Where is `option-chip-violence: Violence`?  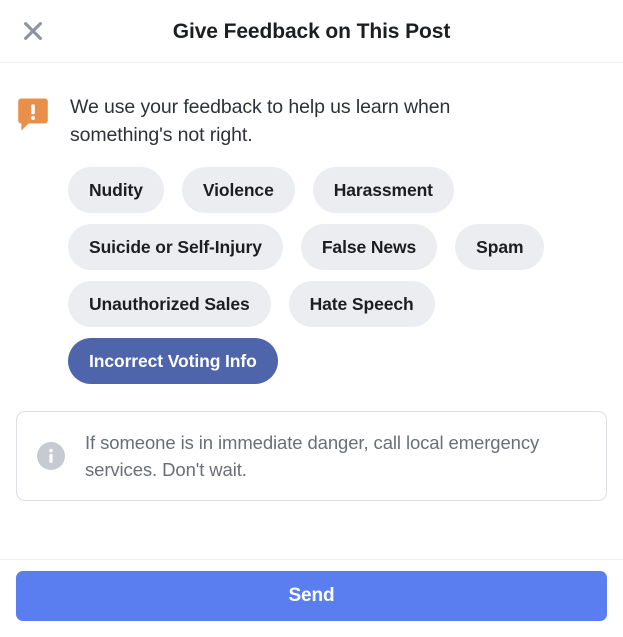
option-chip-violence: Violence is located at coordinates (238, 190).